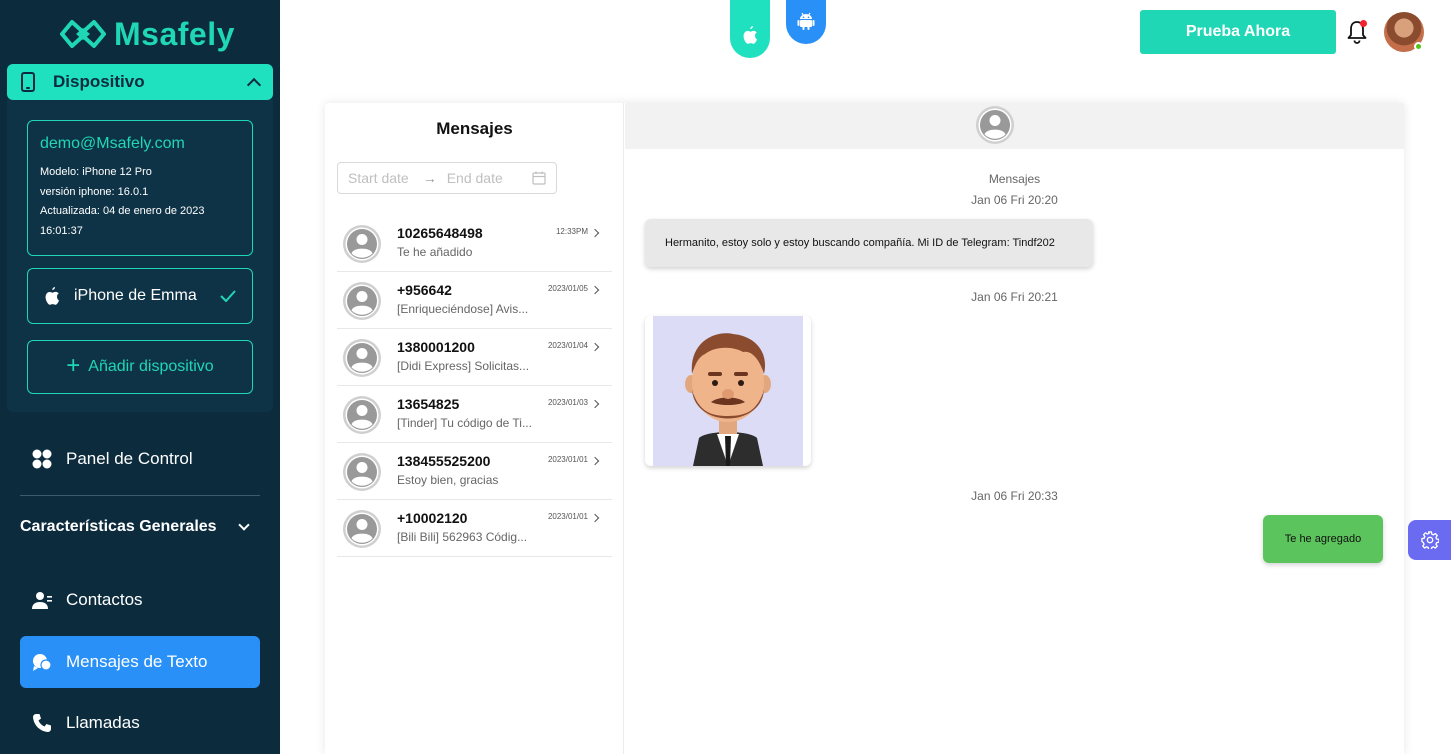 The image size is (1451, 754). I want to click on conversation-number: 138455525200, so click(444, 461).